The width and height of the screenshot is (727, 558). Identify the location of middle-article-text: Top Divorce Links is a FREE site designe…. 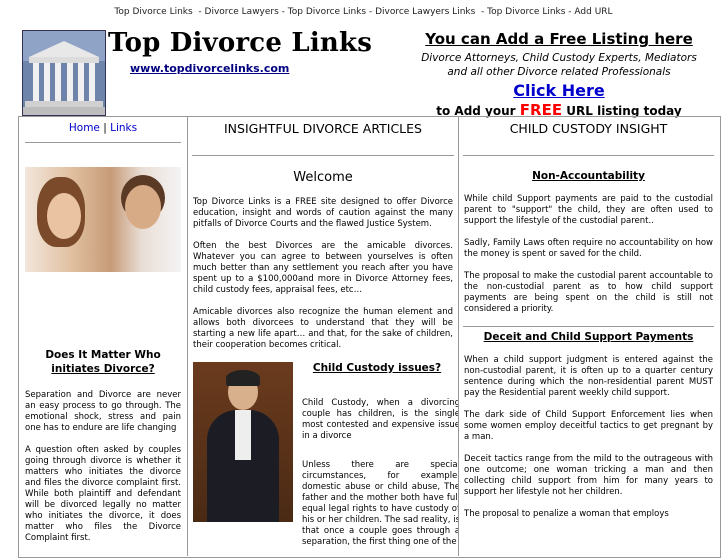
(323, 274).